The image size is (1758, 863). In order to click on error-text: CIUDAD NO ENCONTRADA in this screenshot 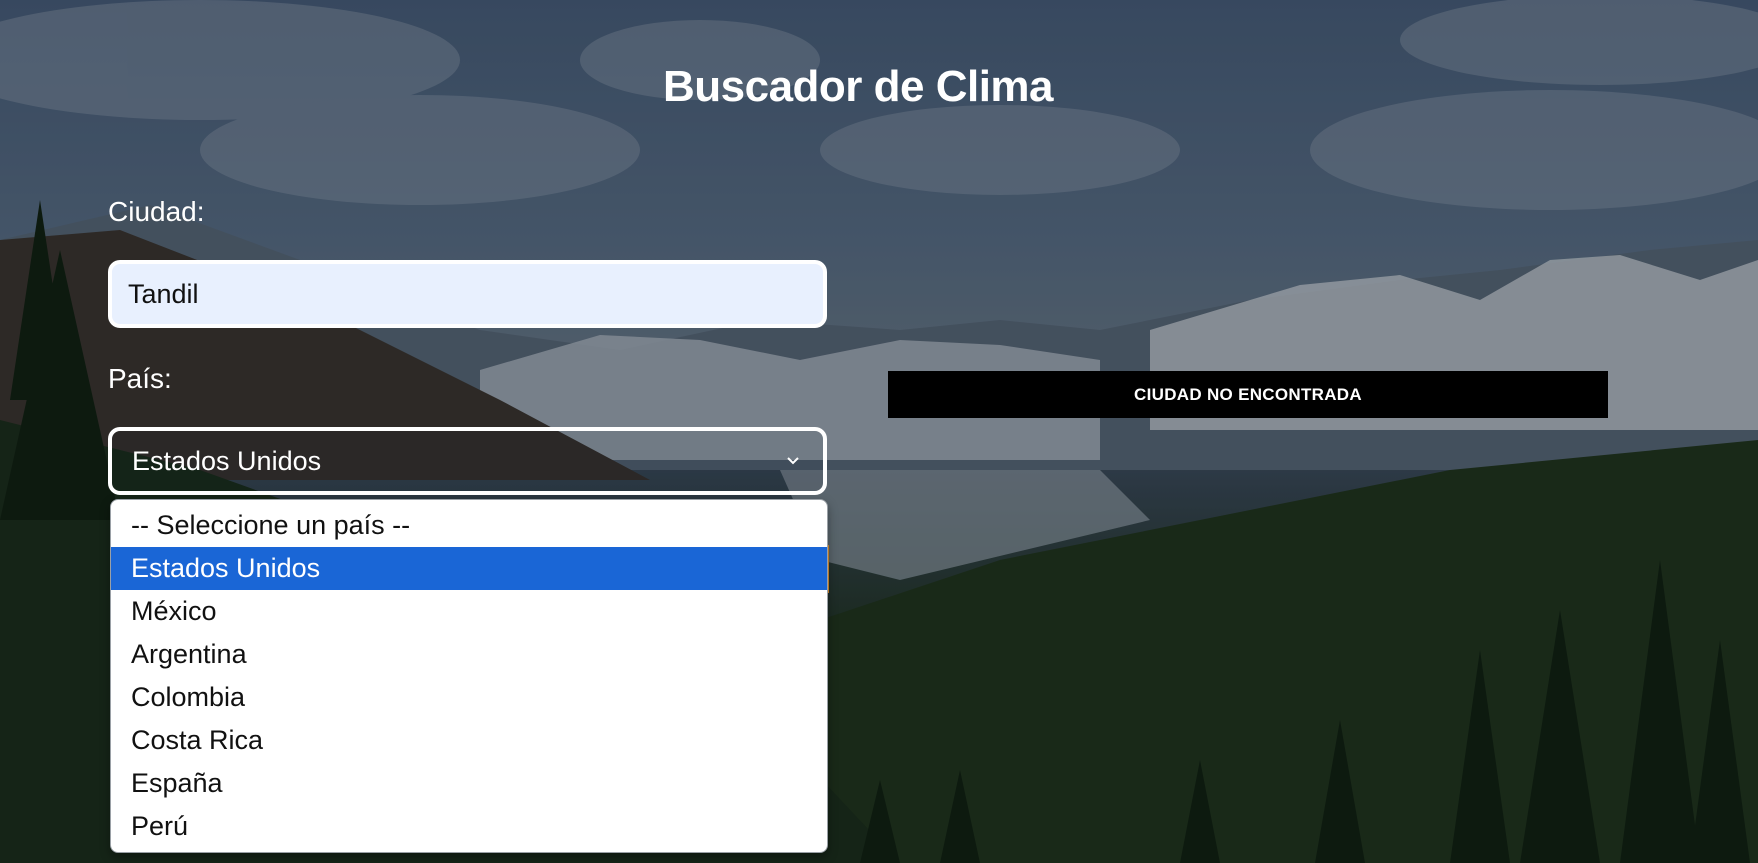, I will do `click(1248, 394)`.